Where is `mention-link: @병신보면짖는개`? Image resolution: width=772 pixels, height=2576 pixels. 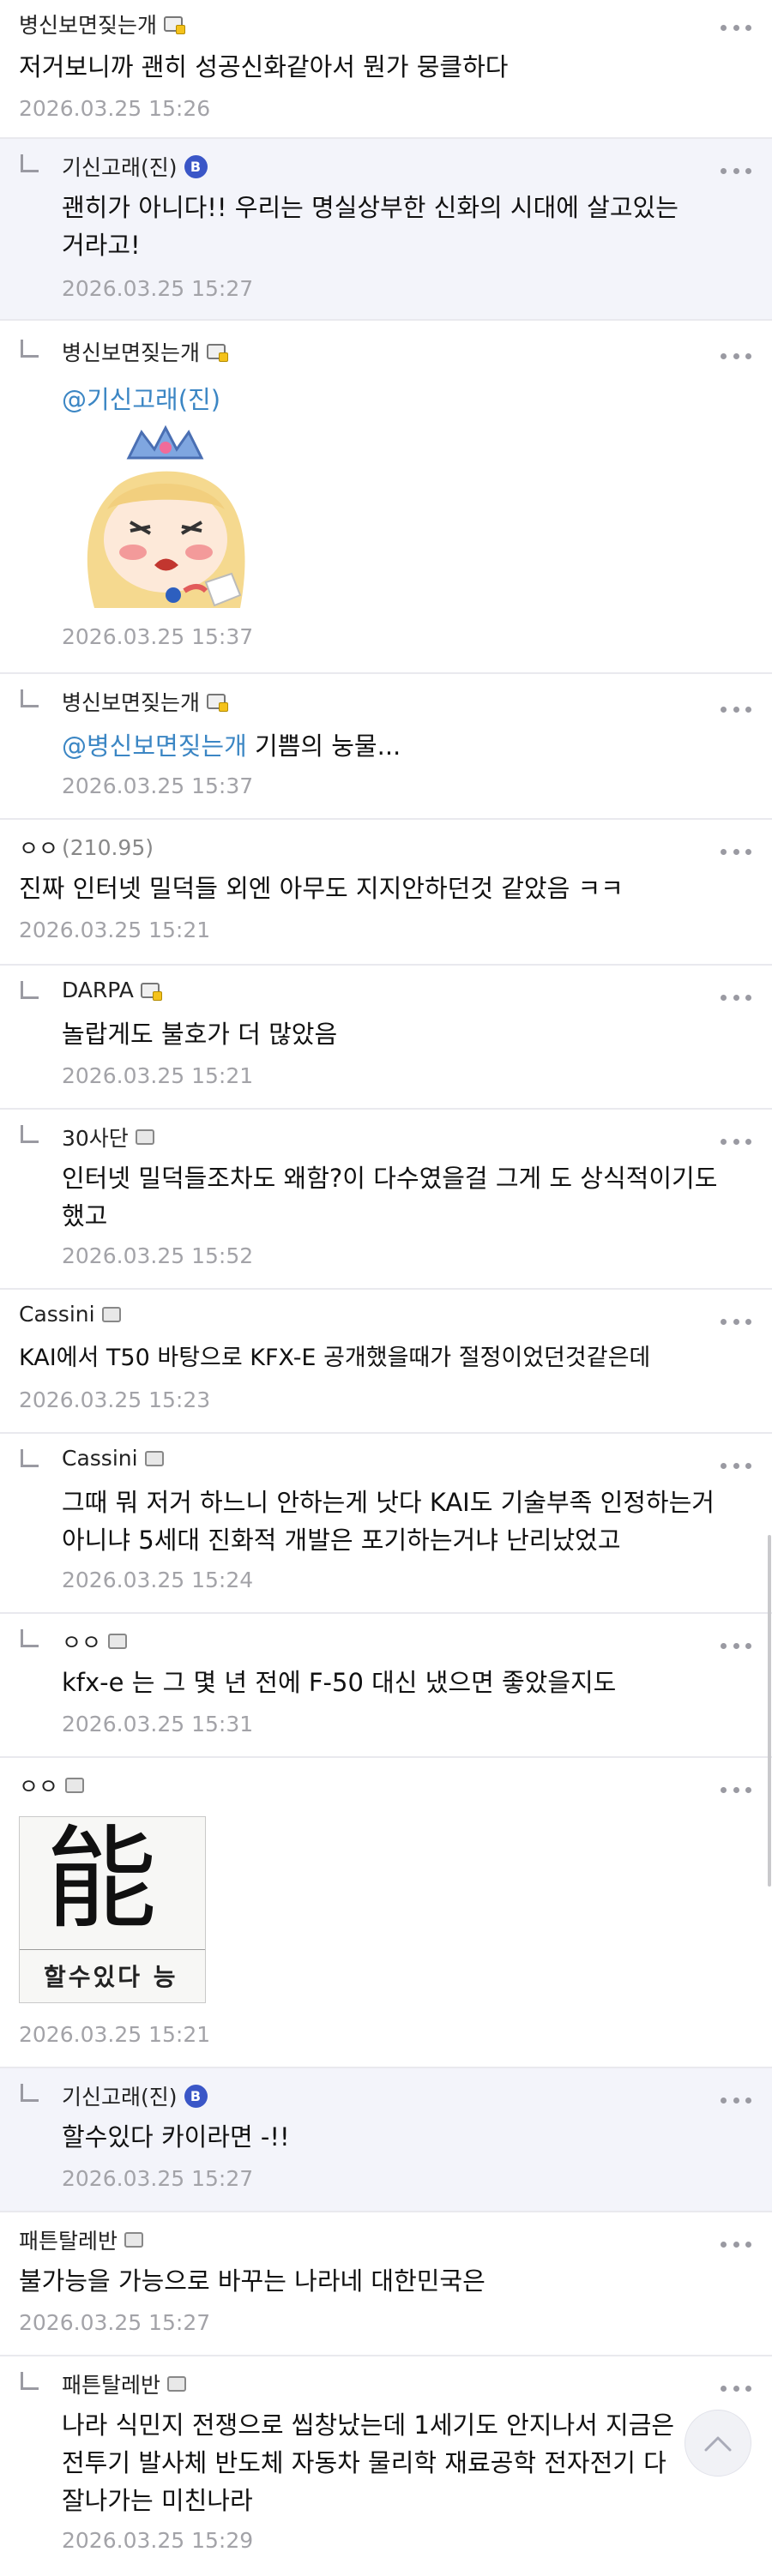 mention-link: @병신보면짖는개 is located at coordinates (154, 746).